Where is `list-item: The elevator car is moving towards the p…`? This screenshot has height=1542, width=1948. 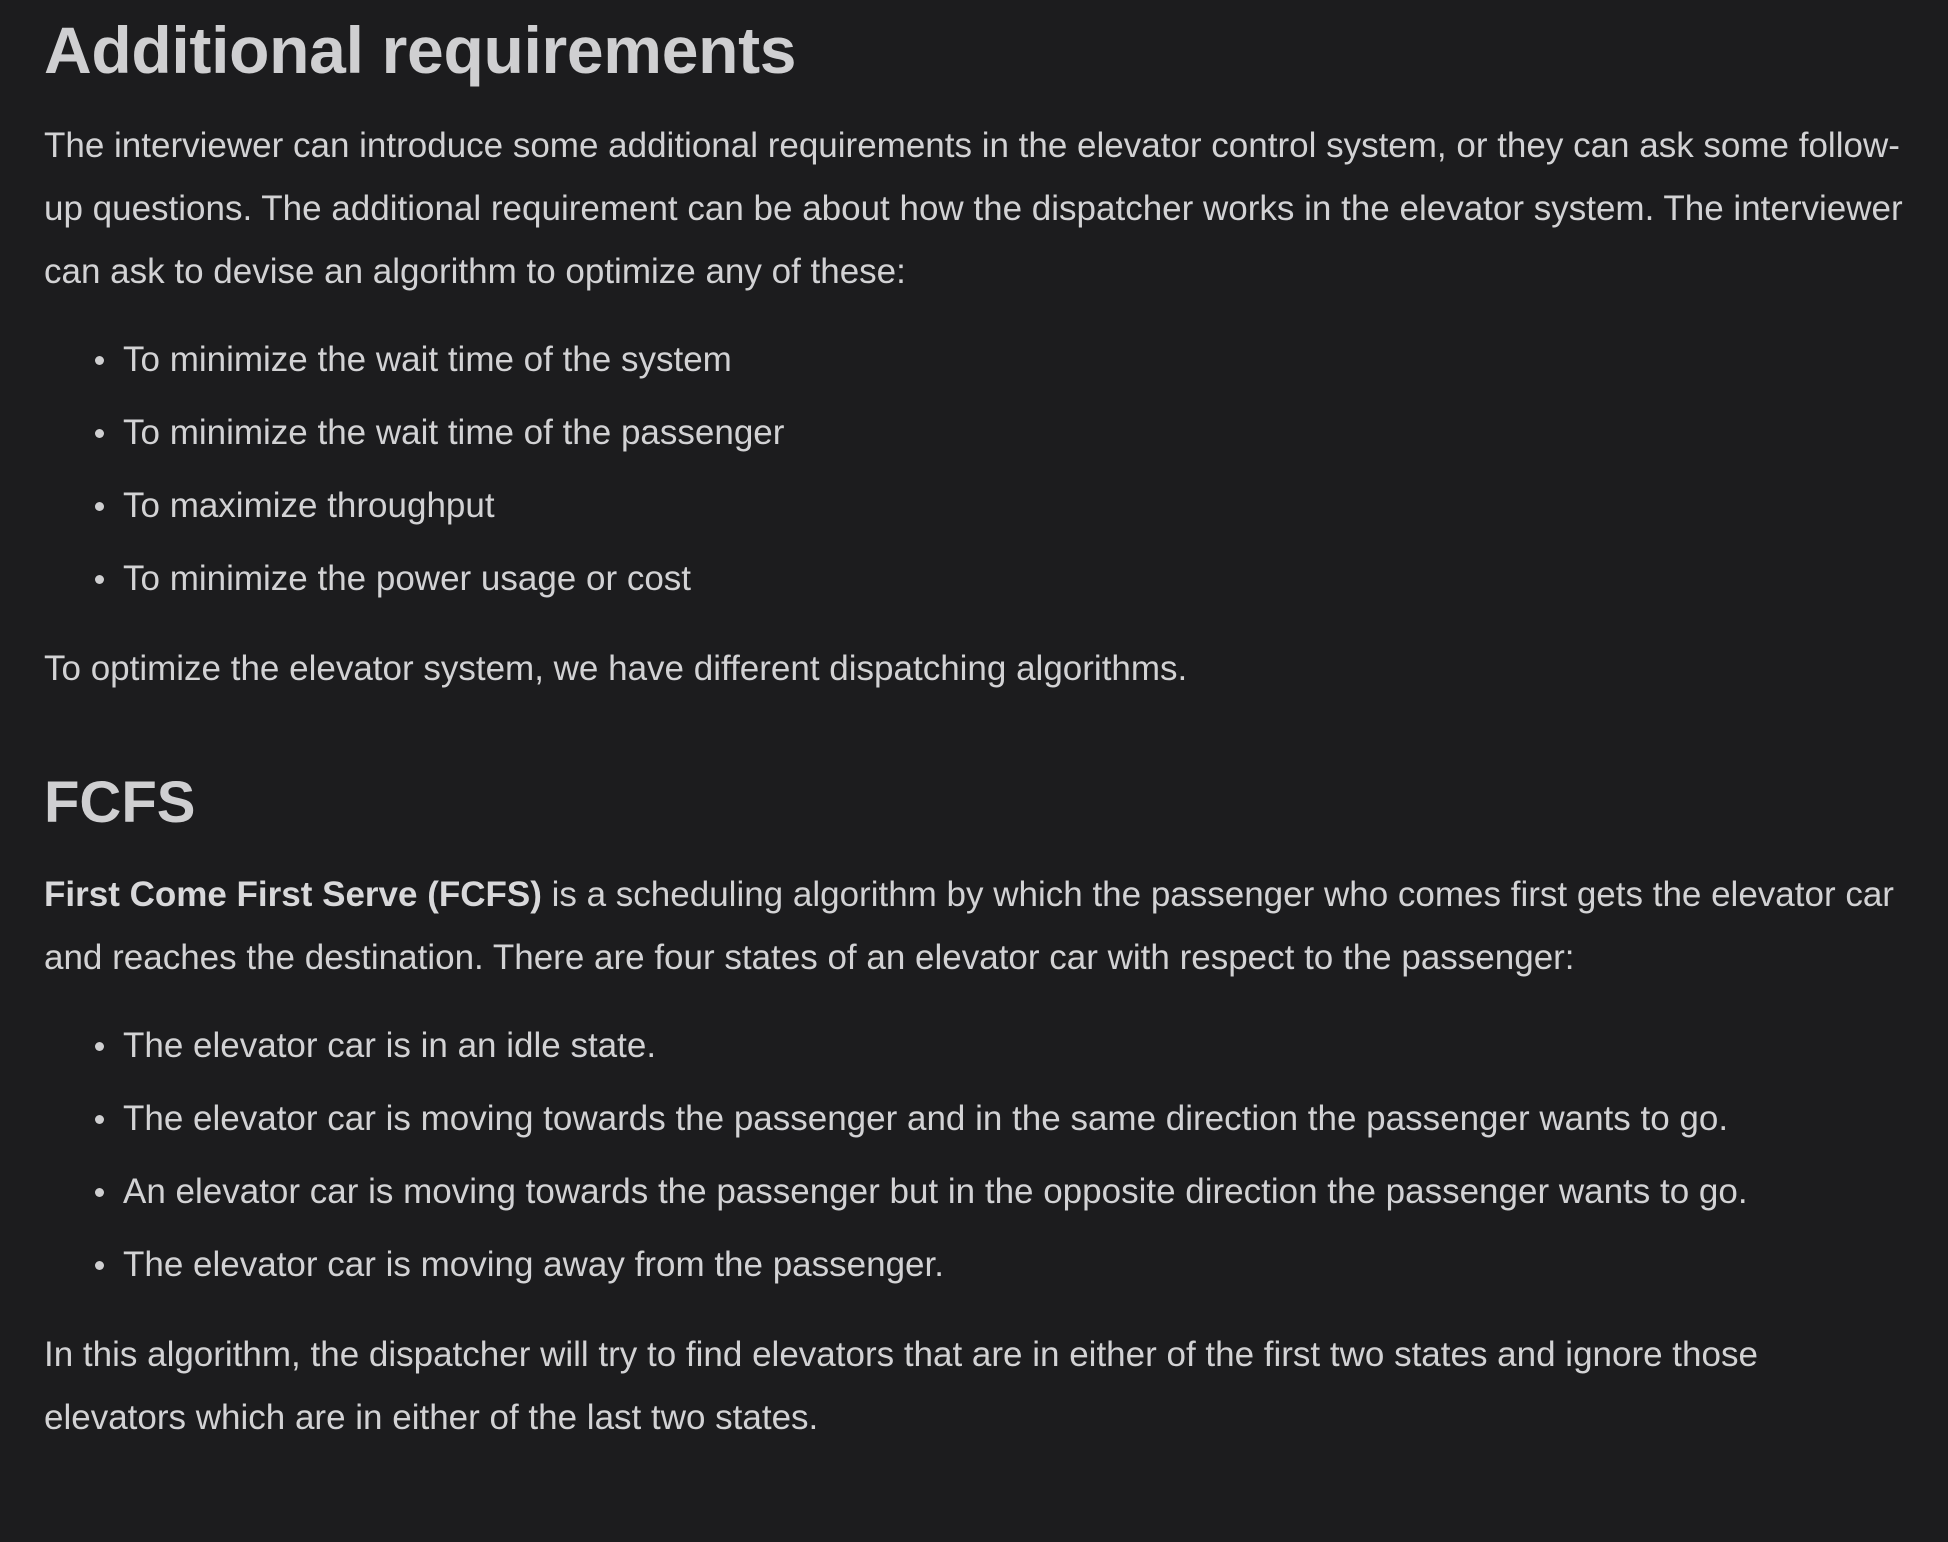 list-item: The elevator car is moving towards the p… is located at coordinates (974, 1119).